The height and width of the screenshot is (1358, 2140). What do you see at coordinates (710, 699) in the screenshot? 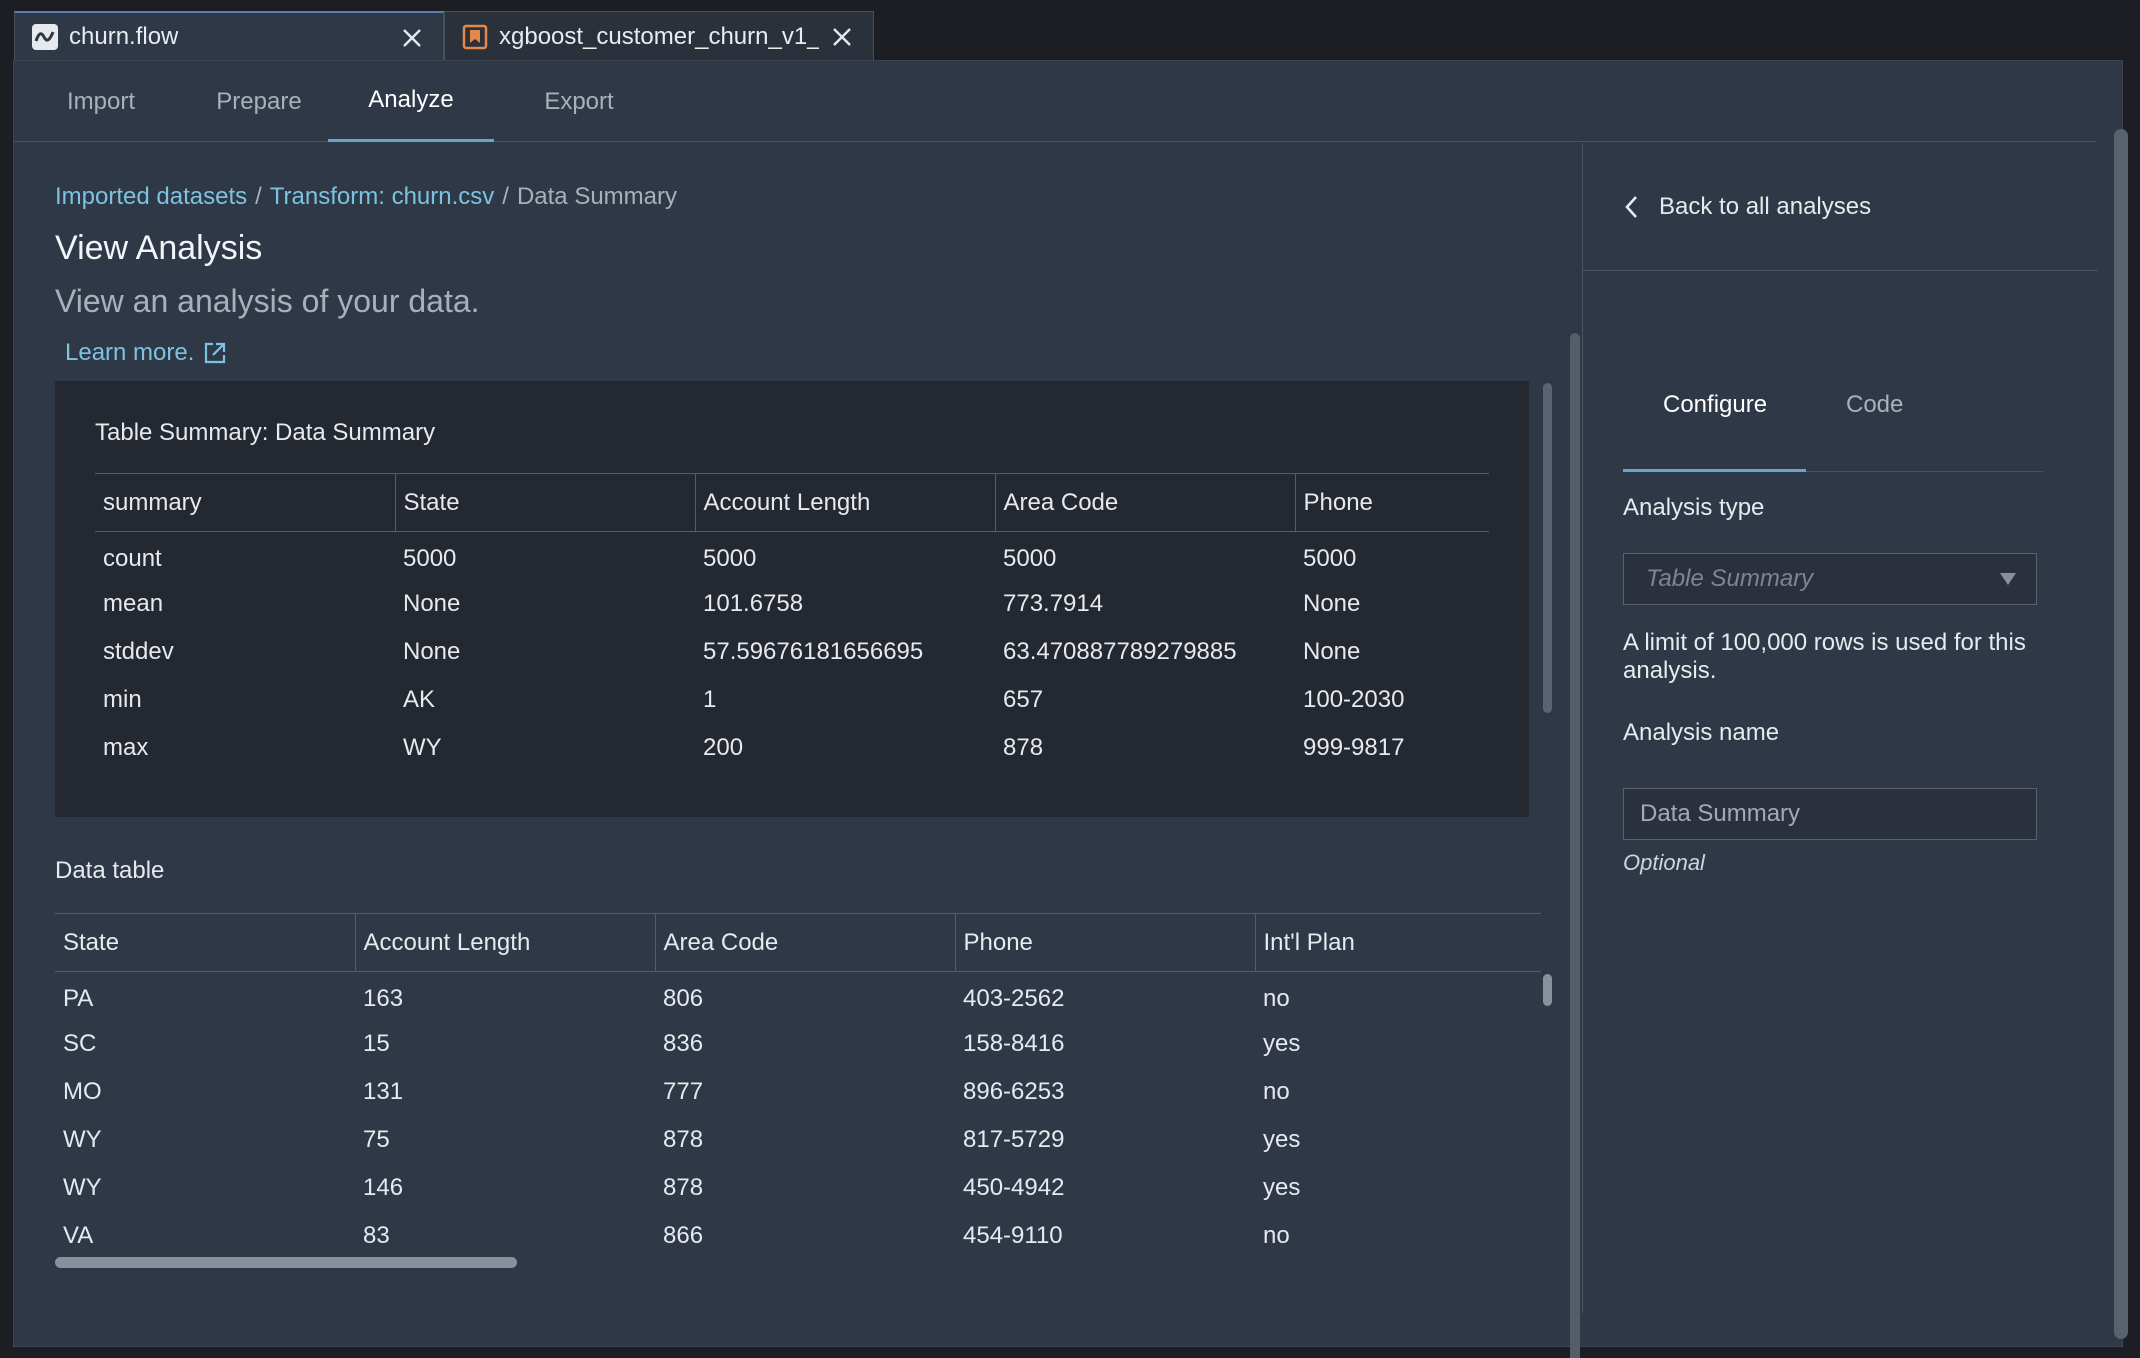
I see `table-cell: 1` at bounding box center [710, 699].